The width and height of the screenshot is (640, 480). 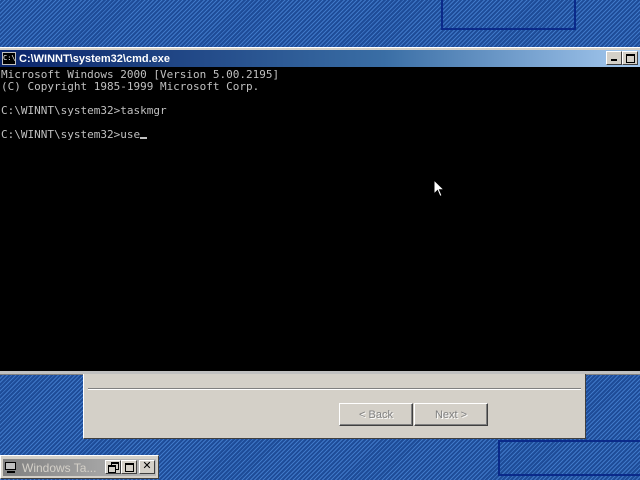 I want to click on console-icon: C:\, so click(x=9, y=58).